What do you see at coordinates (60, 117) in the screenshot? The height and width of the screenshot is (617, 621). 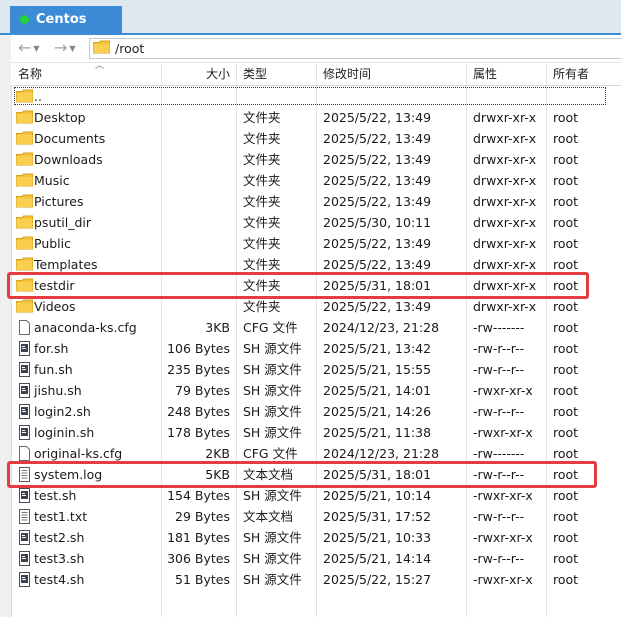 I see `file-name: Desktop` at bounding box center [60, 117].